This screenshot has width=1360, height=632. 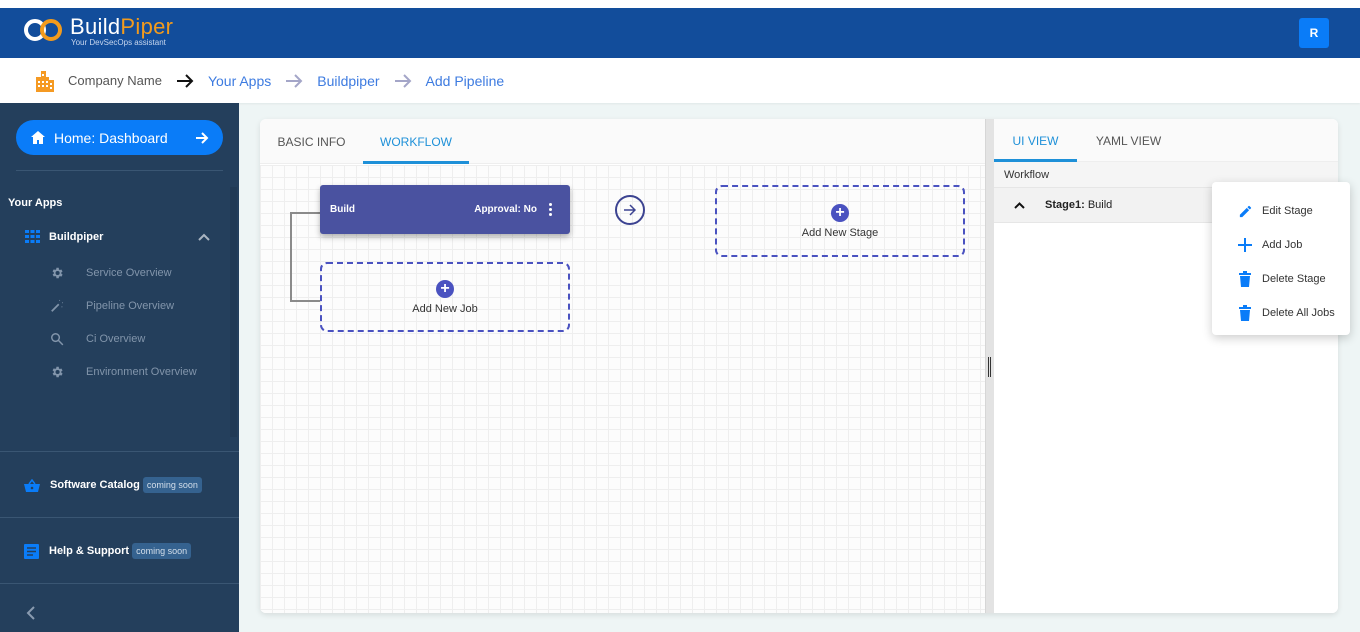 I want to click on stage-row-title: Stage1: Build, so click(x=1079, y=205).